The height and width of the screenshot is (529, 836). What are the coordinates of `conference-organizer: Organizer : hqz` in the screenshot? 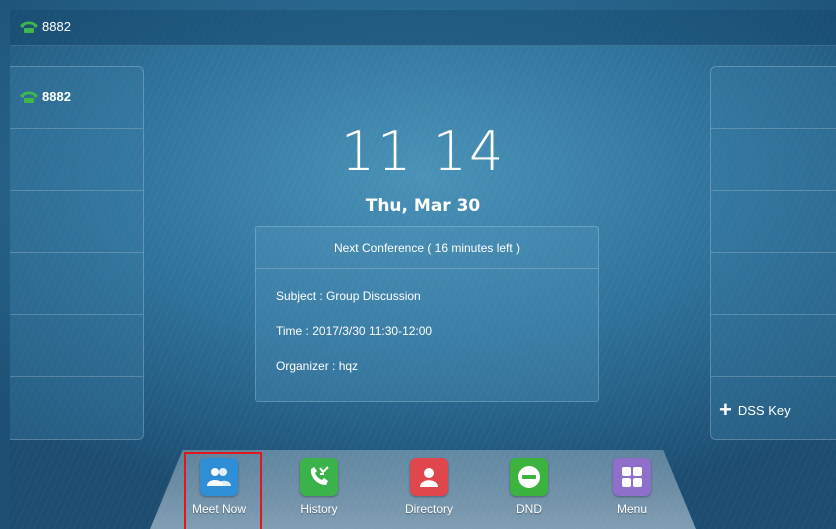 It's located at (317, 366).